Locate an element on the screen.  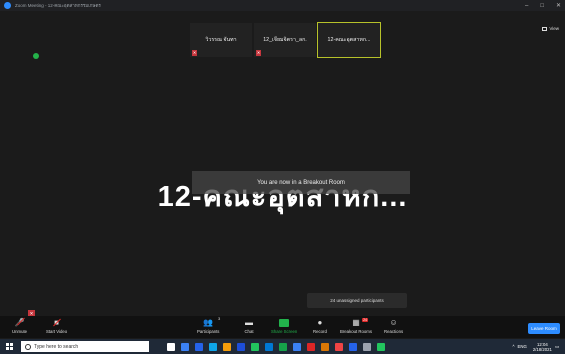
participant-tile: วิวรรณ จันทา ✕ is located at coordinates (221, 40).